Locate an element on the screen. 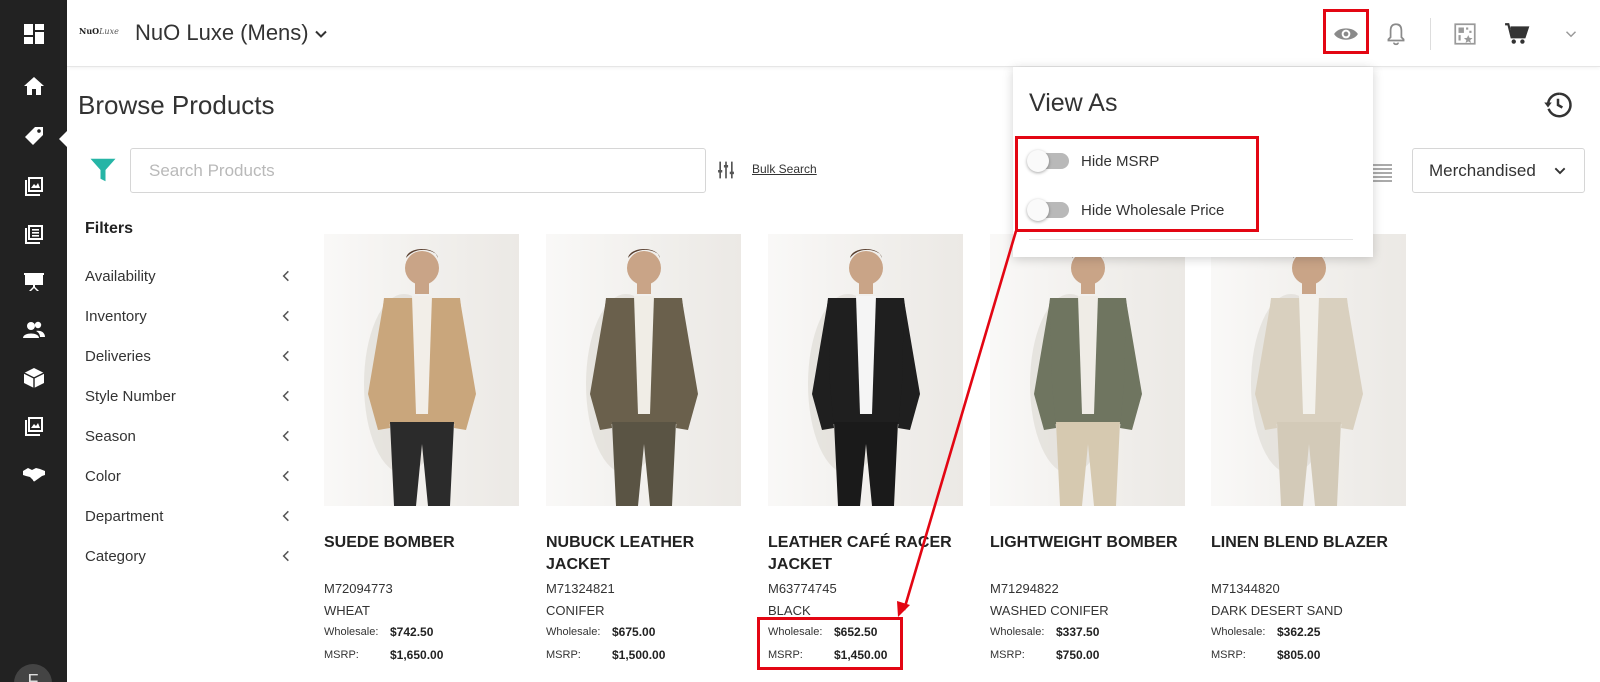  eye-icon-highlight is located at coordinates (1346, 31).